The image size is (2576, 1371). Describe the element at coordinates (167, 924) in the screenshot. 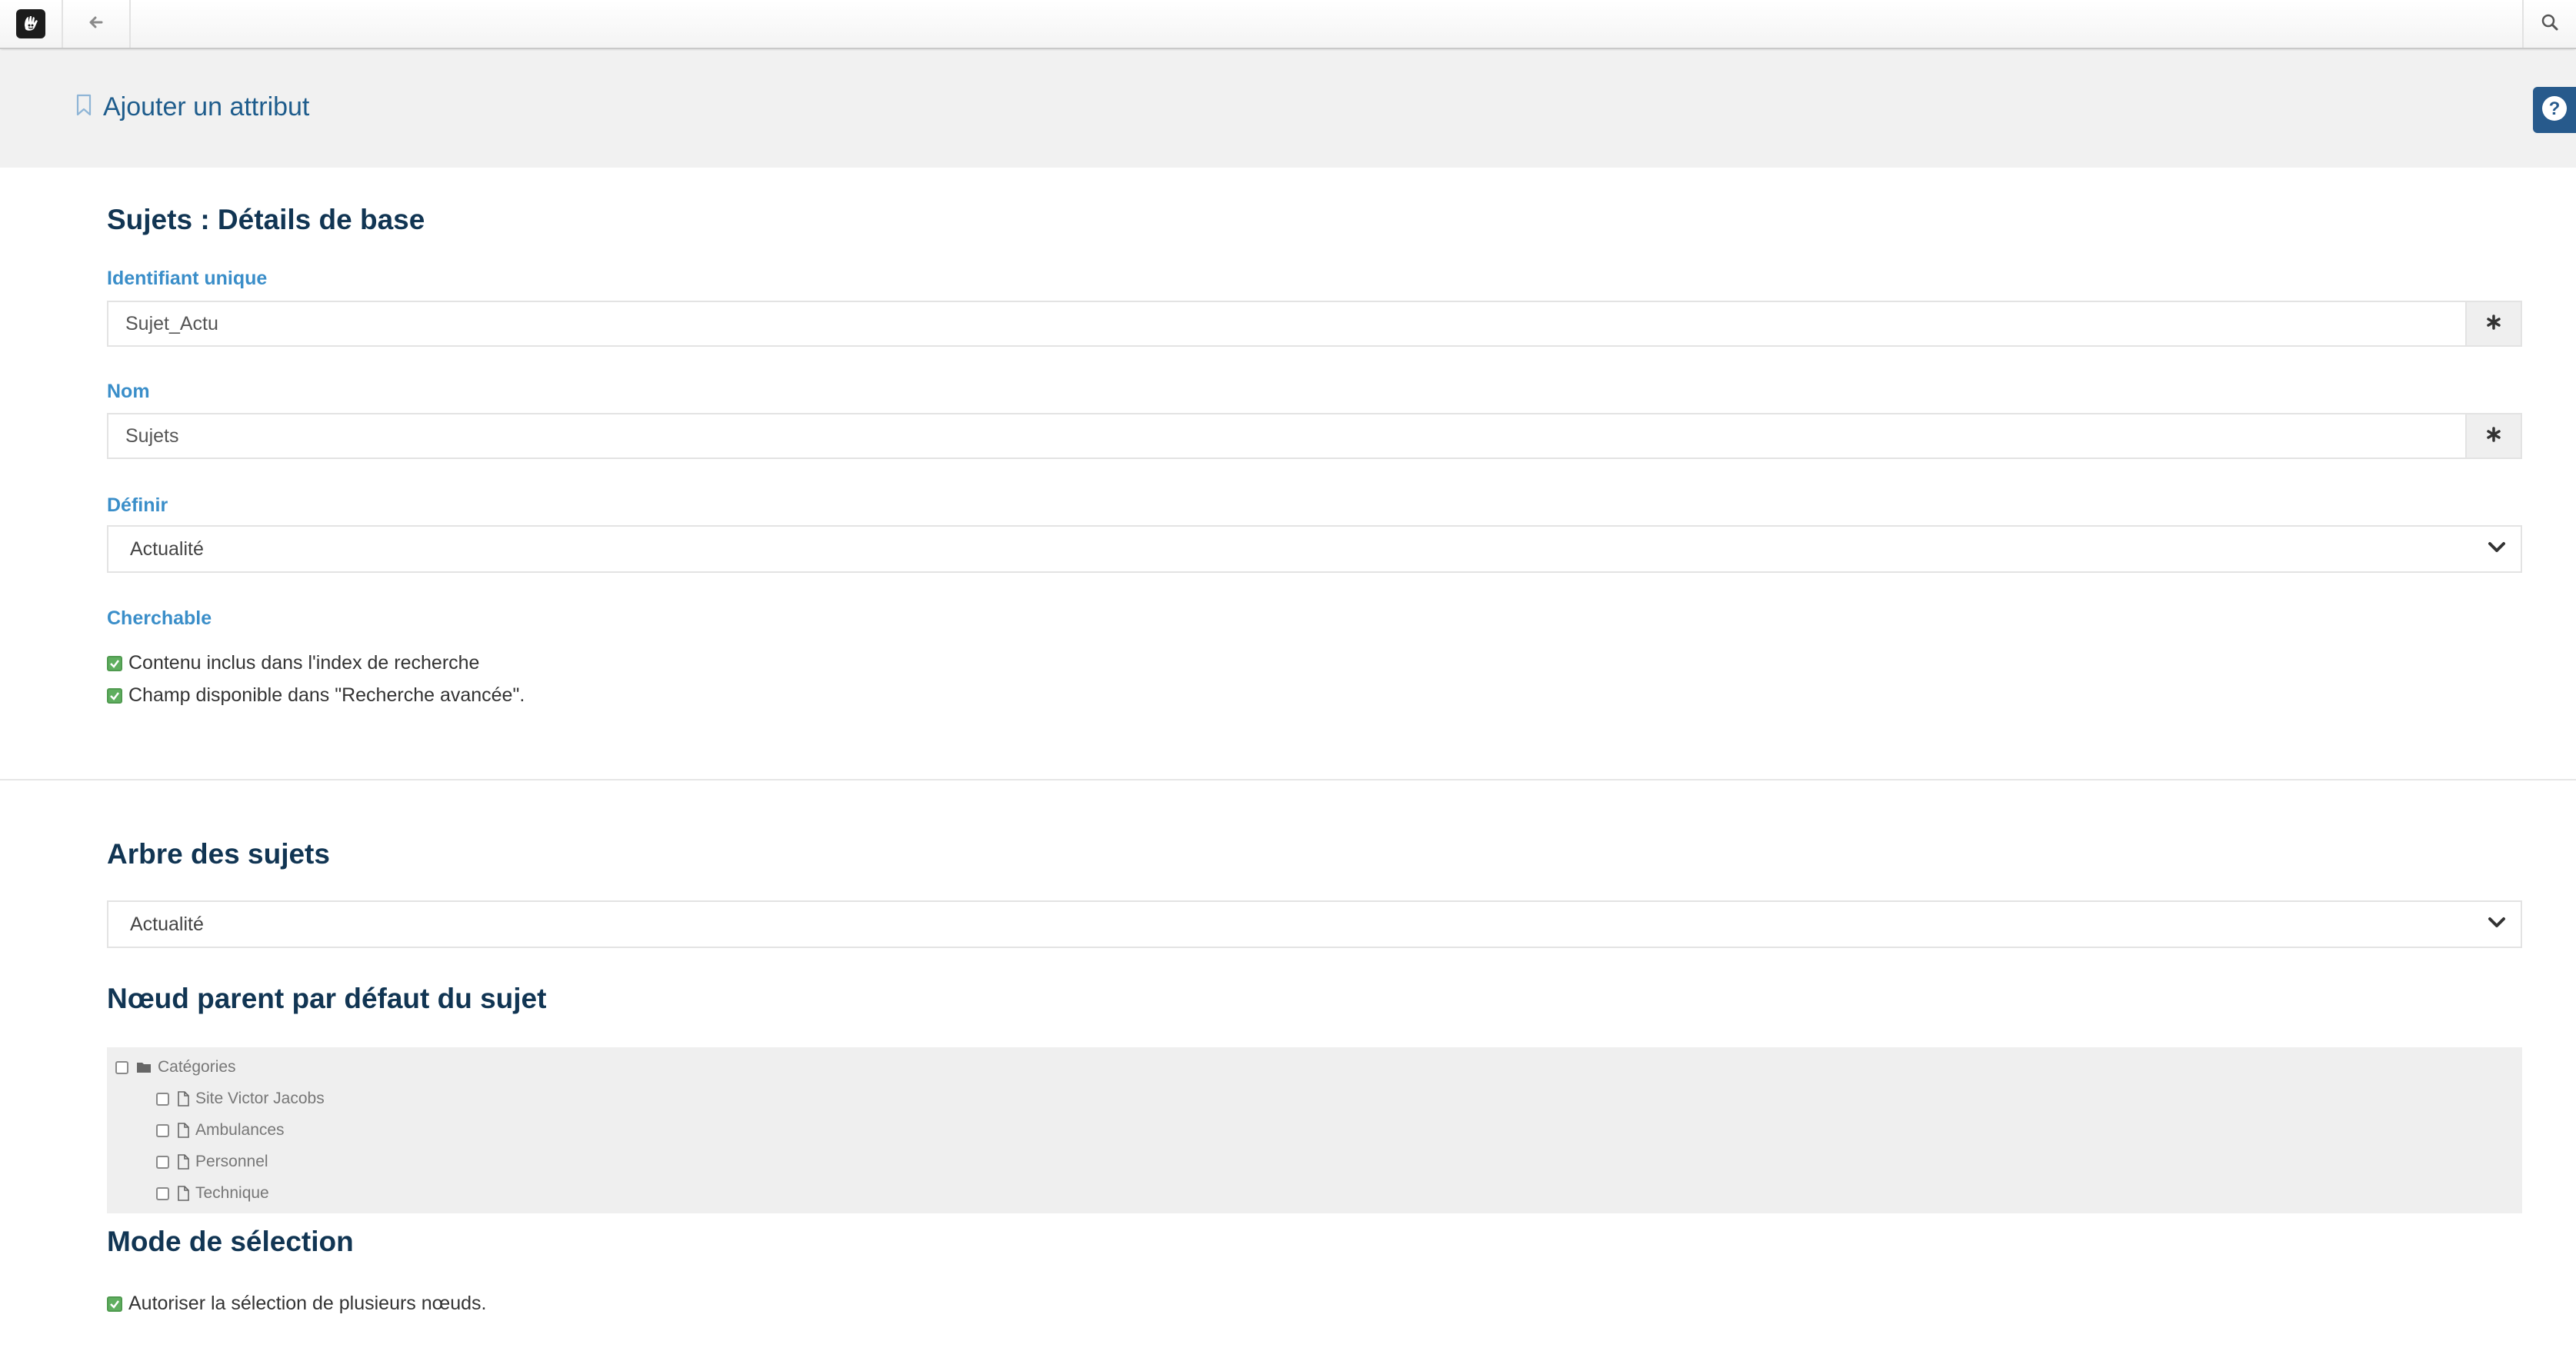

I see `topic-tree-selected-value: Actualité` at that location.